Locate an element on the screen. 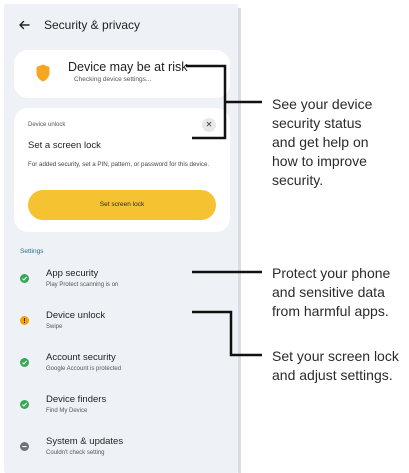 Image resolution: width=409 pixels, height=473 pixels. callout-lines is located at coordinates (224, 210).